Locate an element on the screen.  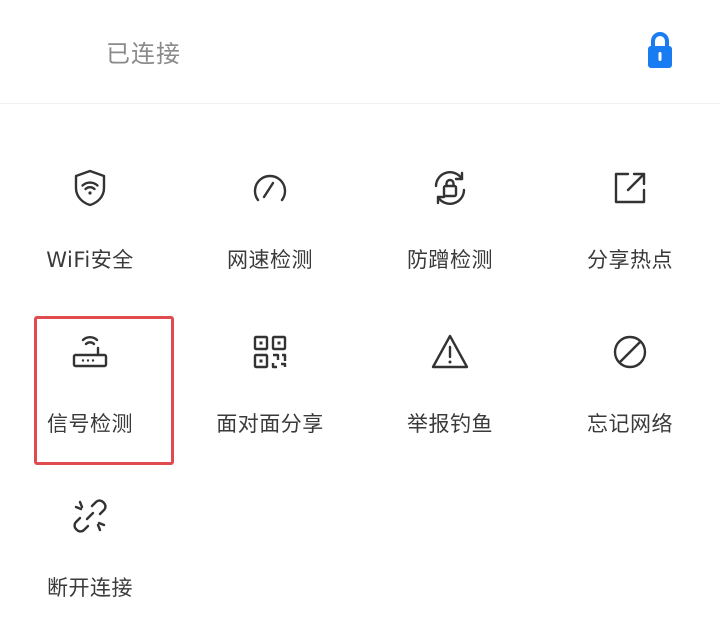
warning-triangle-icon is located at coordinates (450, 352).